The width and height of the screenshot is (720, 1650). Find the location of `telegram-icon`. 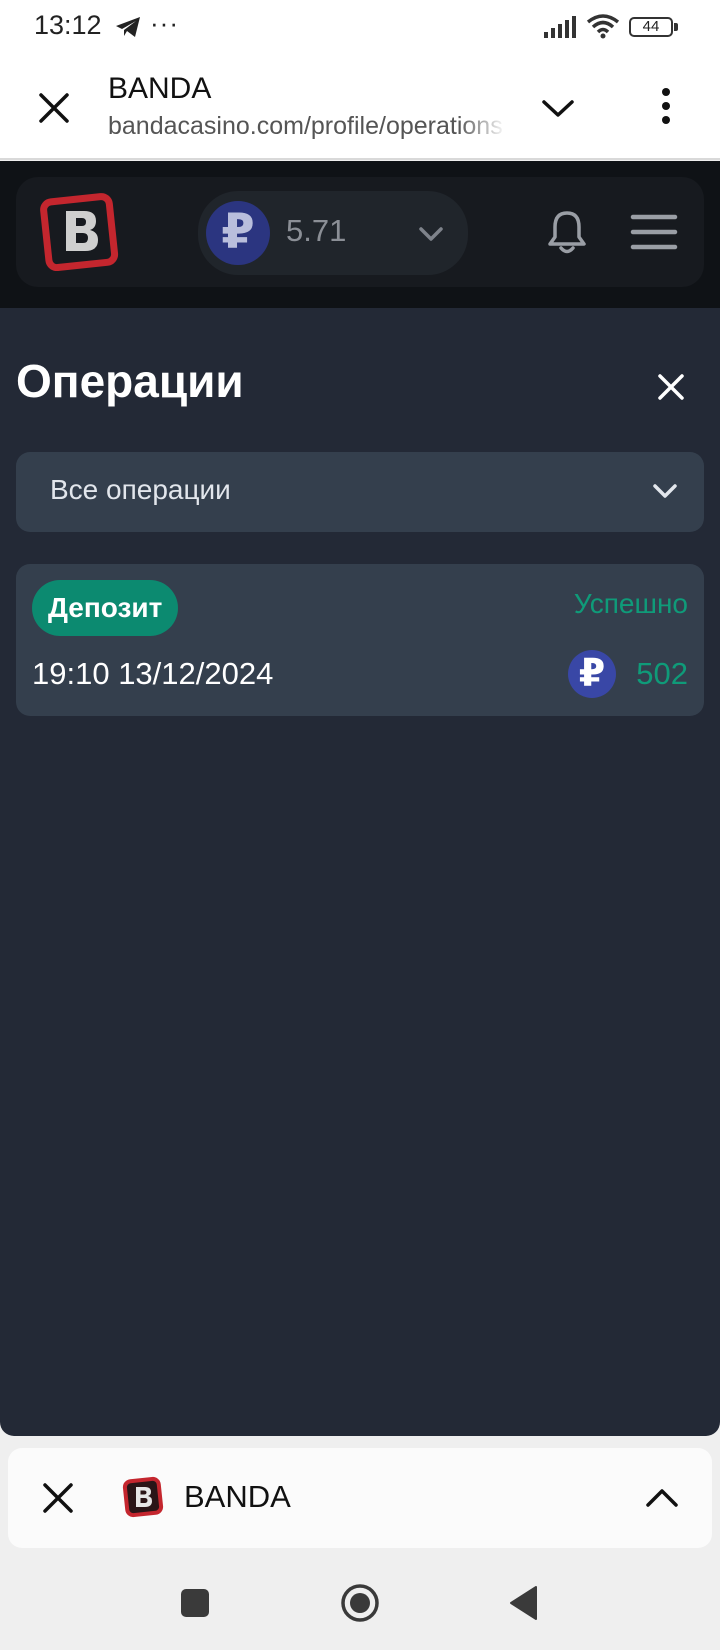

telegram-icon is located at coordinates (128, 27).